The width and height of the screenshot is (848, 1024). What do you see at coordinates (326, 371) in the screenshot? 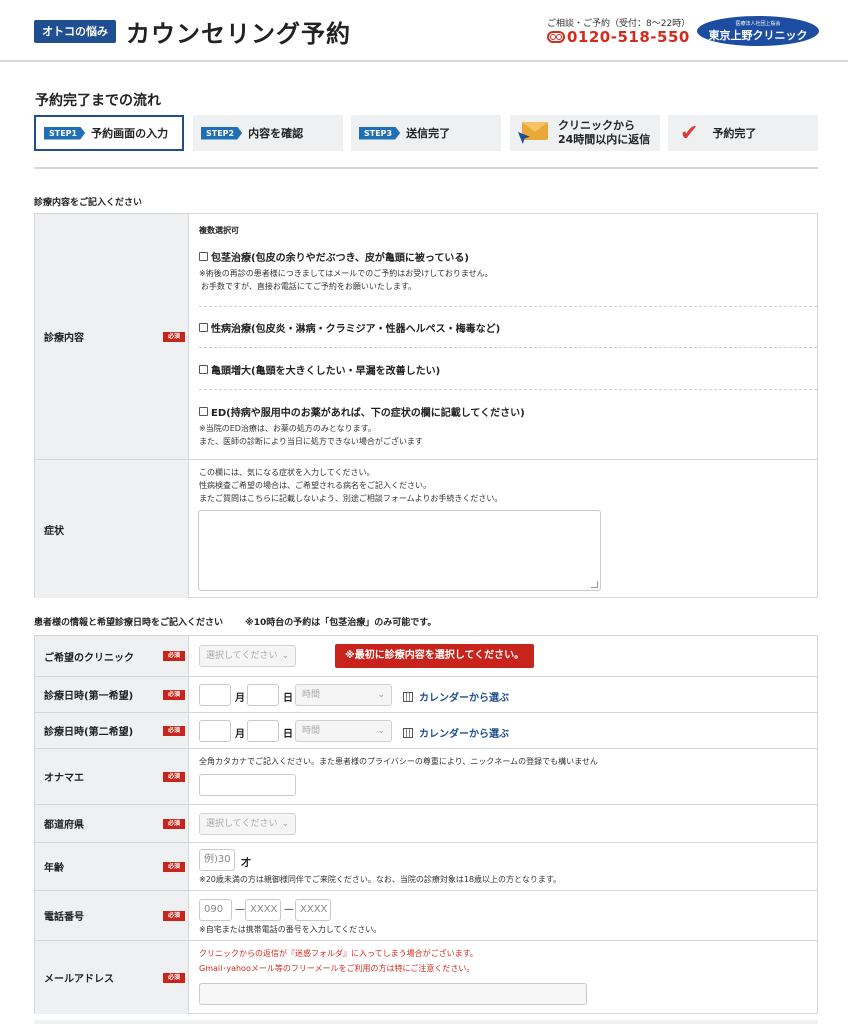
I see `option-label: 亀頭増大(亀頭を大きくしたい・早漏を改善したい)` at bounding box center [326, 371].